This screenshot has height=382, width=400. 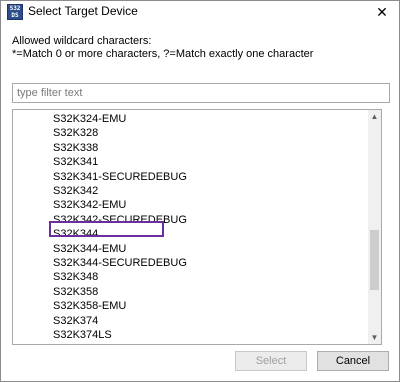 I want to click on cancel-button: Cancel, so click(x=353, y=361).